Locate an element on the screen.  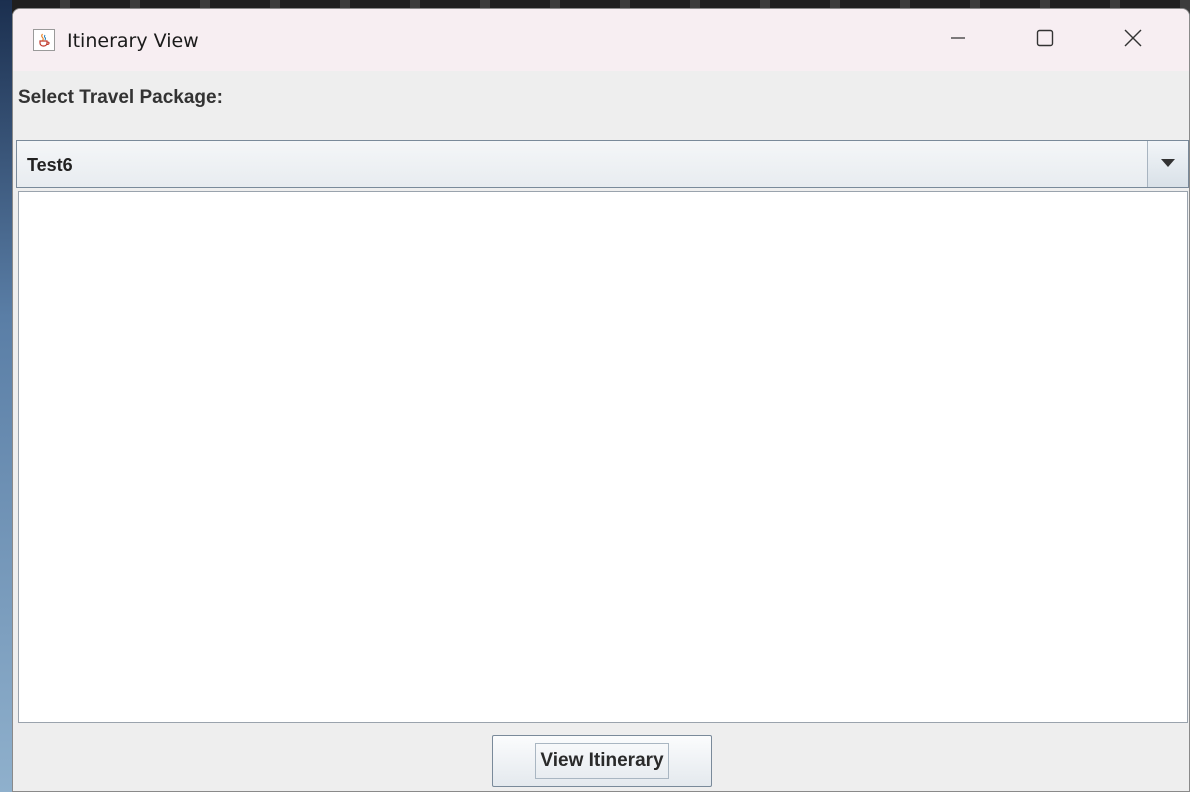
minimize-button is located at coordinates (958, 40).